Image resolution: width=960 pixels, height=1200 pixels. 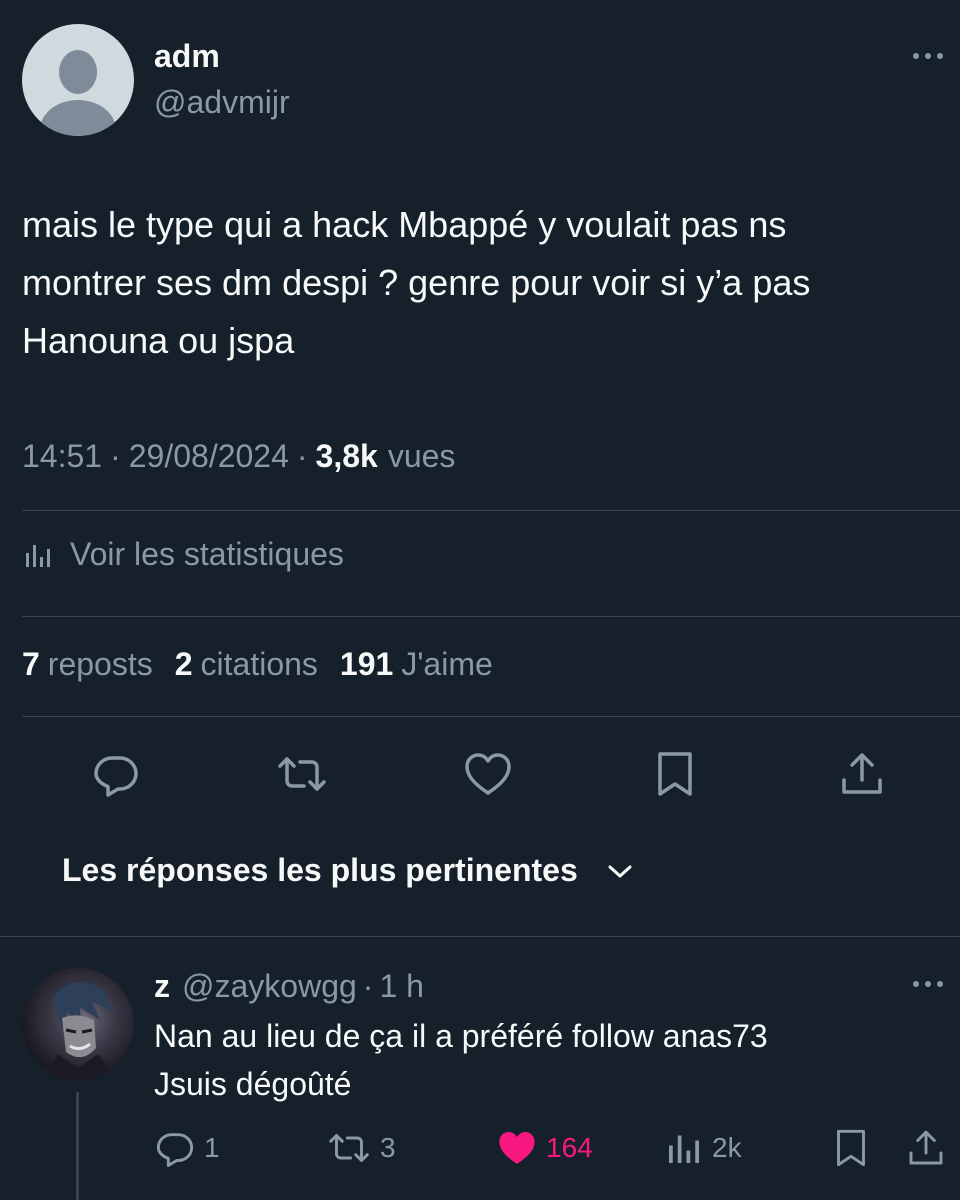 What do you see at coordinates (80, 1030) in the screenshot?
I see `avatar-illustration` at bounding box center [80, 1030].